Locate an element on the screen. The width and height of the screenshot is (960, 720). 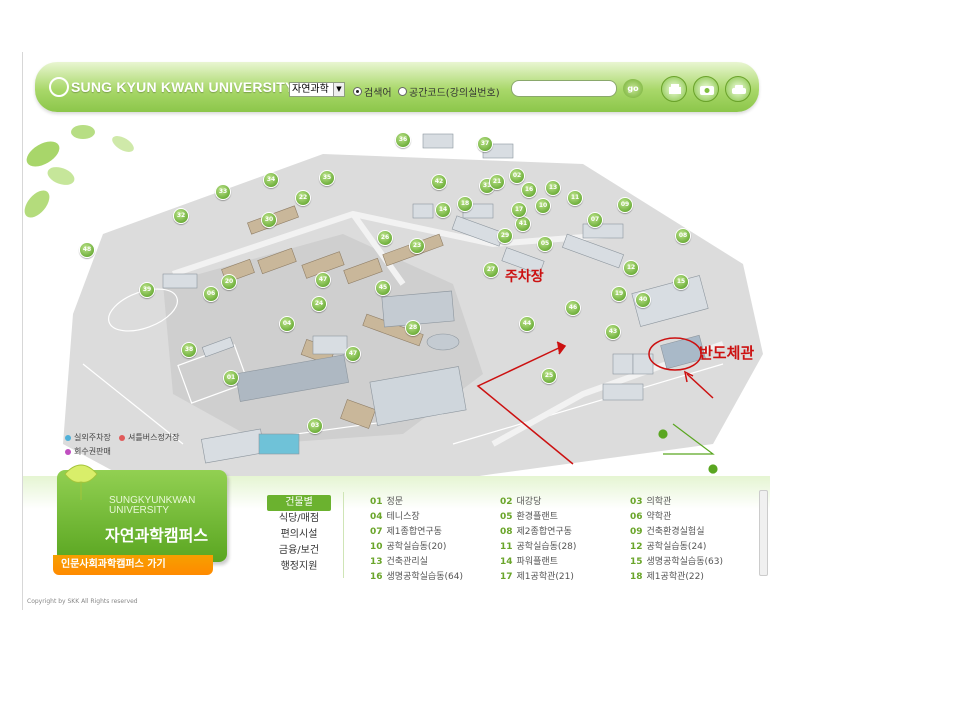
university-logo: SUNG KYUN KWAN UNIVERSITY is located at coordinates (172, 87).